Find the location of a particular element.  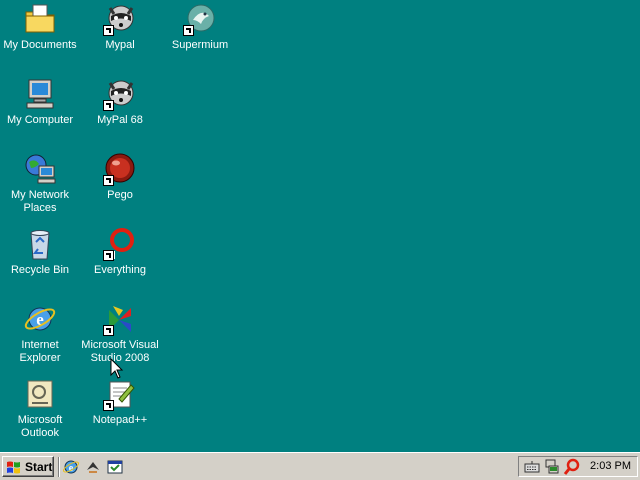

keyboard-icon is located at coordinates (532, 467).